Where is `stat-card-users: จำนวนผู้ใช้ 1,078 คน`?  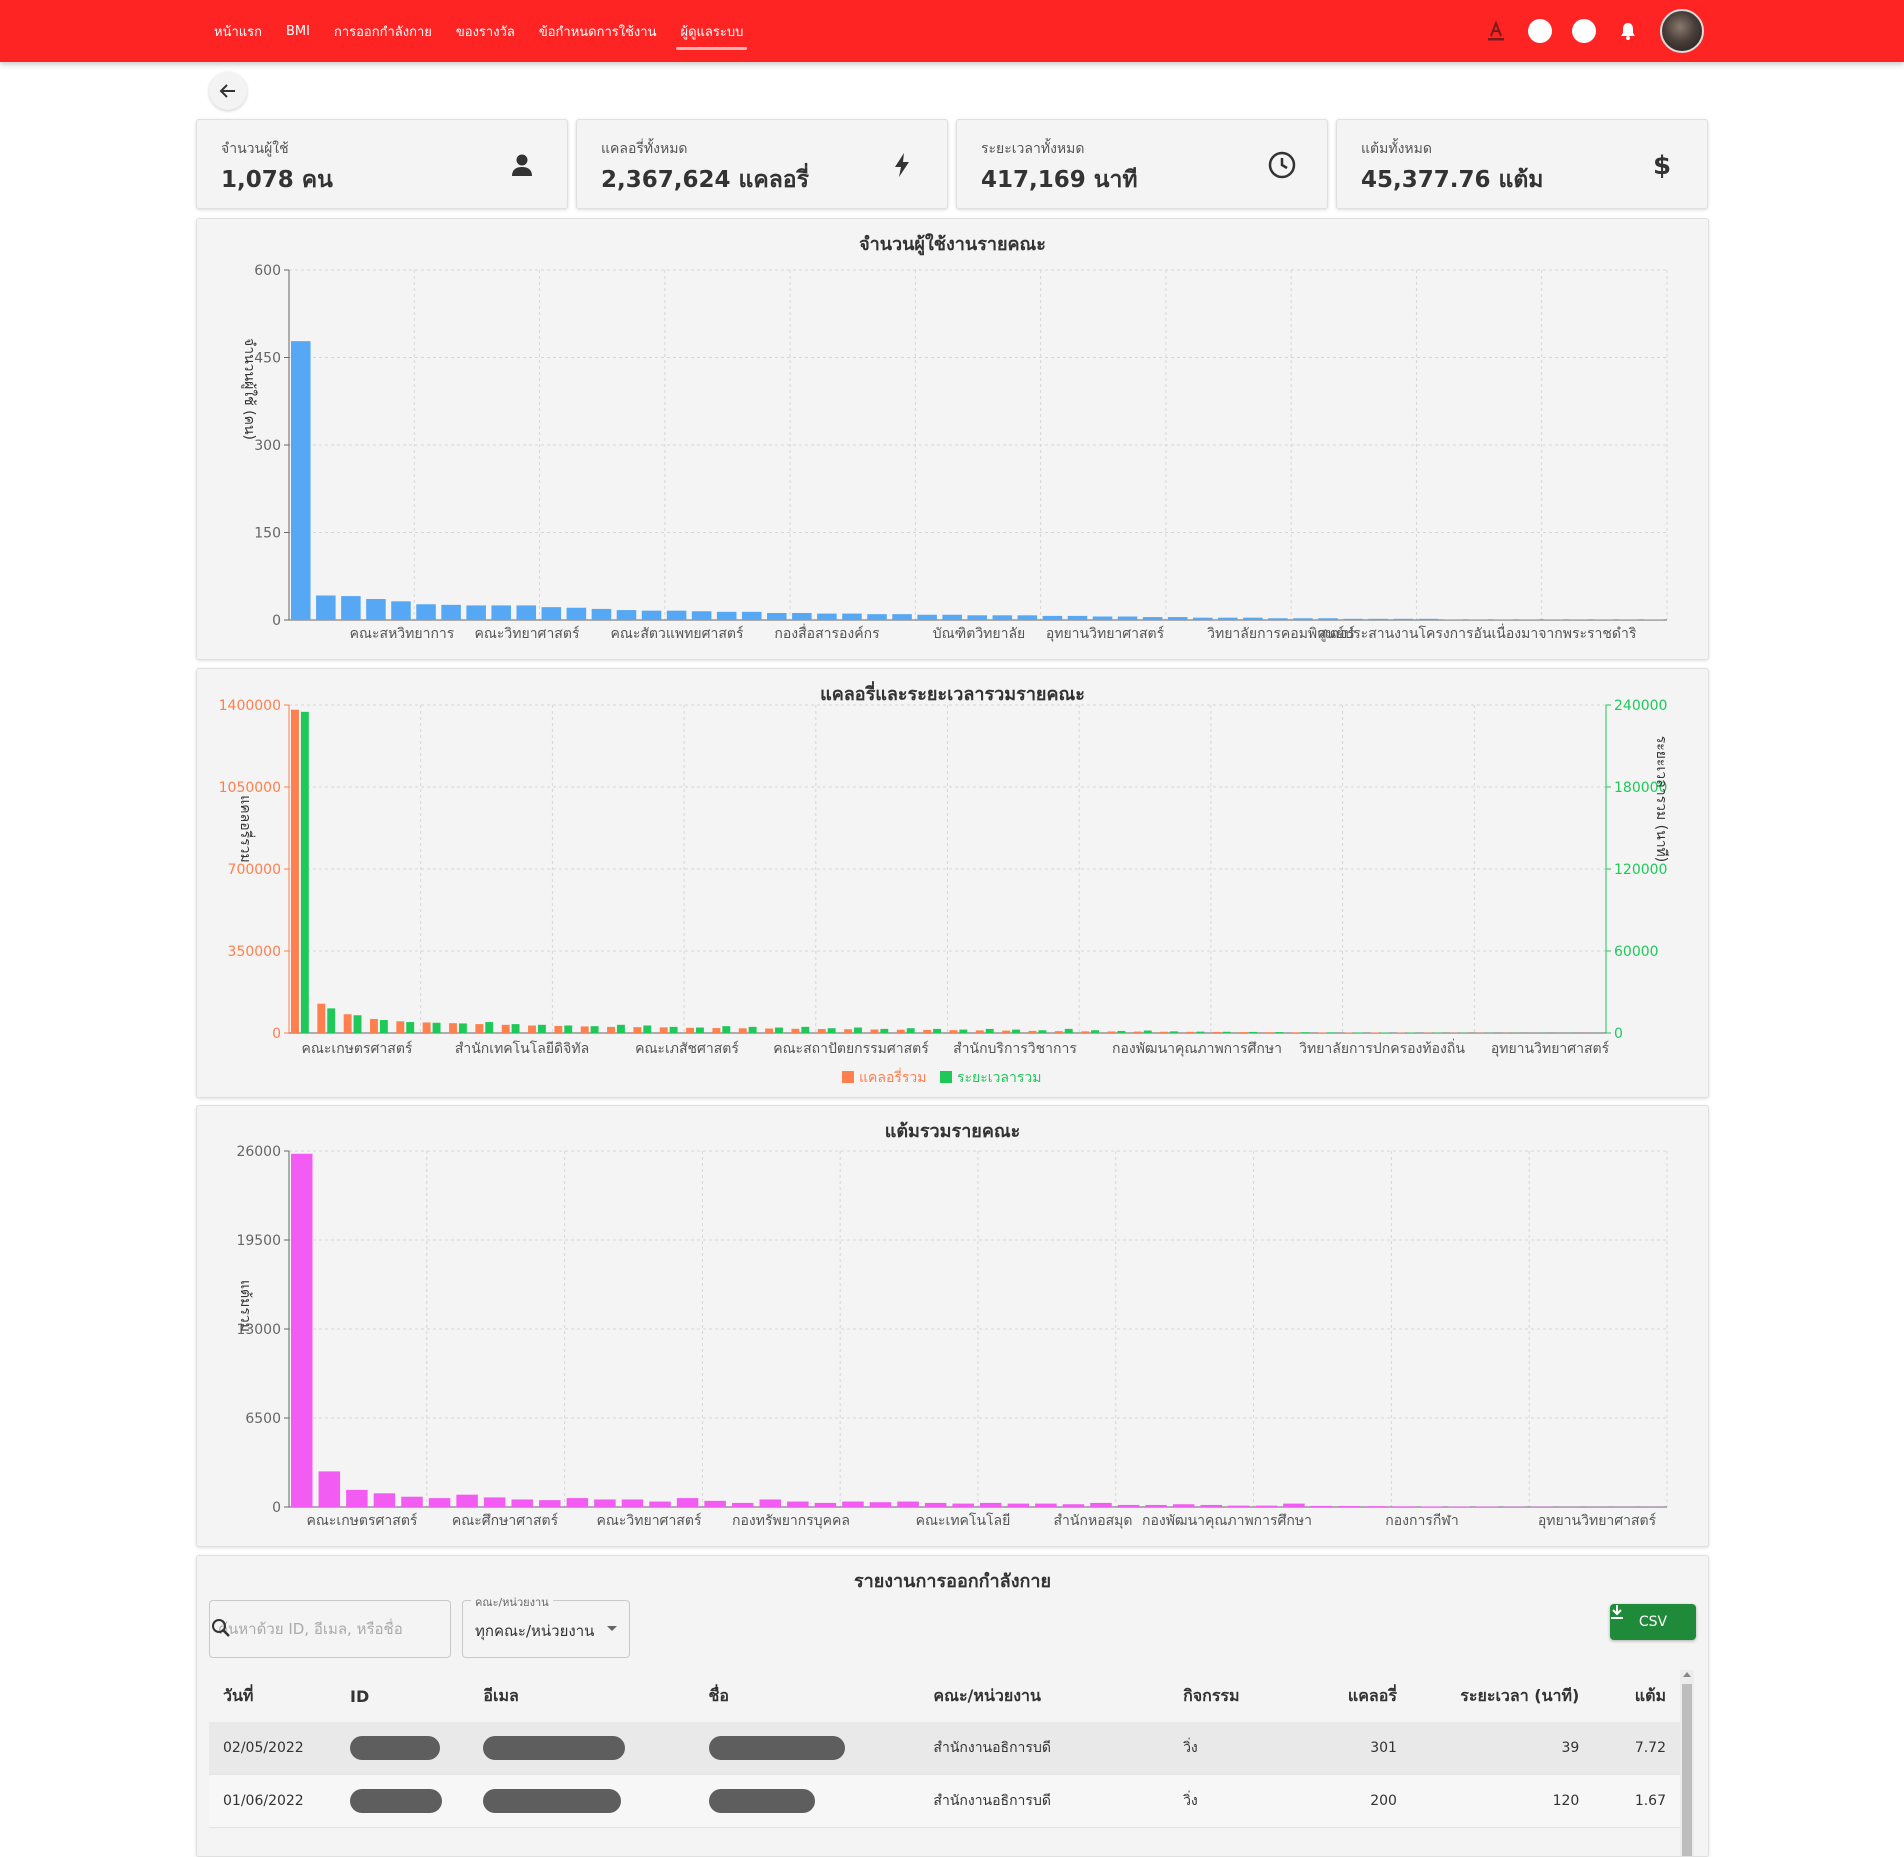
stat-card-users: จำนวนผู้ใช้ 1,078 คน is located at coordinates (382, 164).